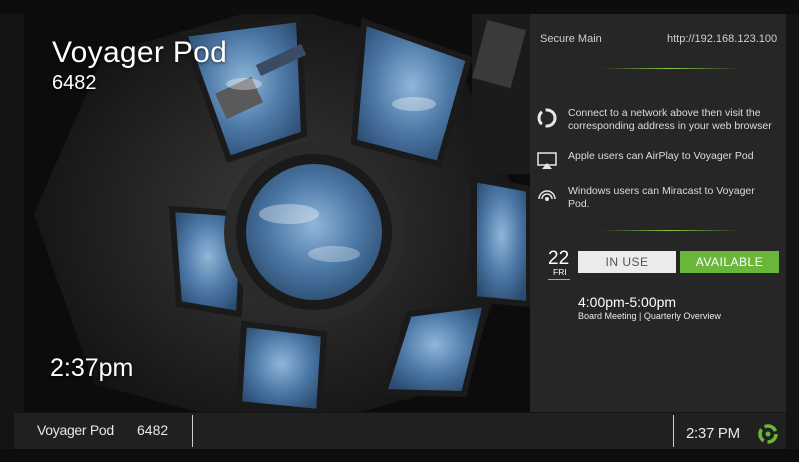  Describe the element at coordinates (627, 262) in the screenshot. I see `in-use-button: IN USE` at that location.